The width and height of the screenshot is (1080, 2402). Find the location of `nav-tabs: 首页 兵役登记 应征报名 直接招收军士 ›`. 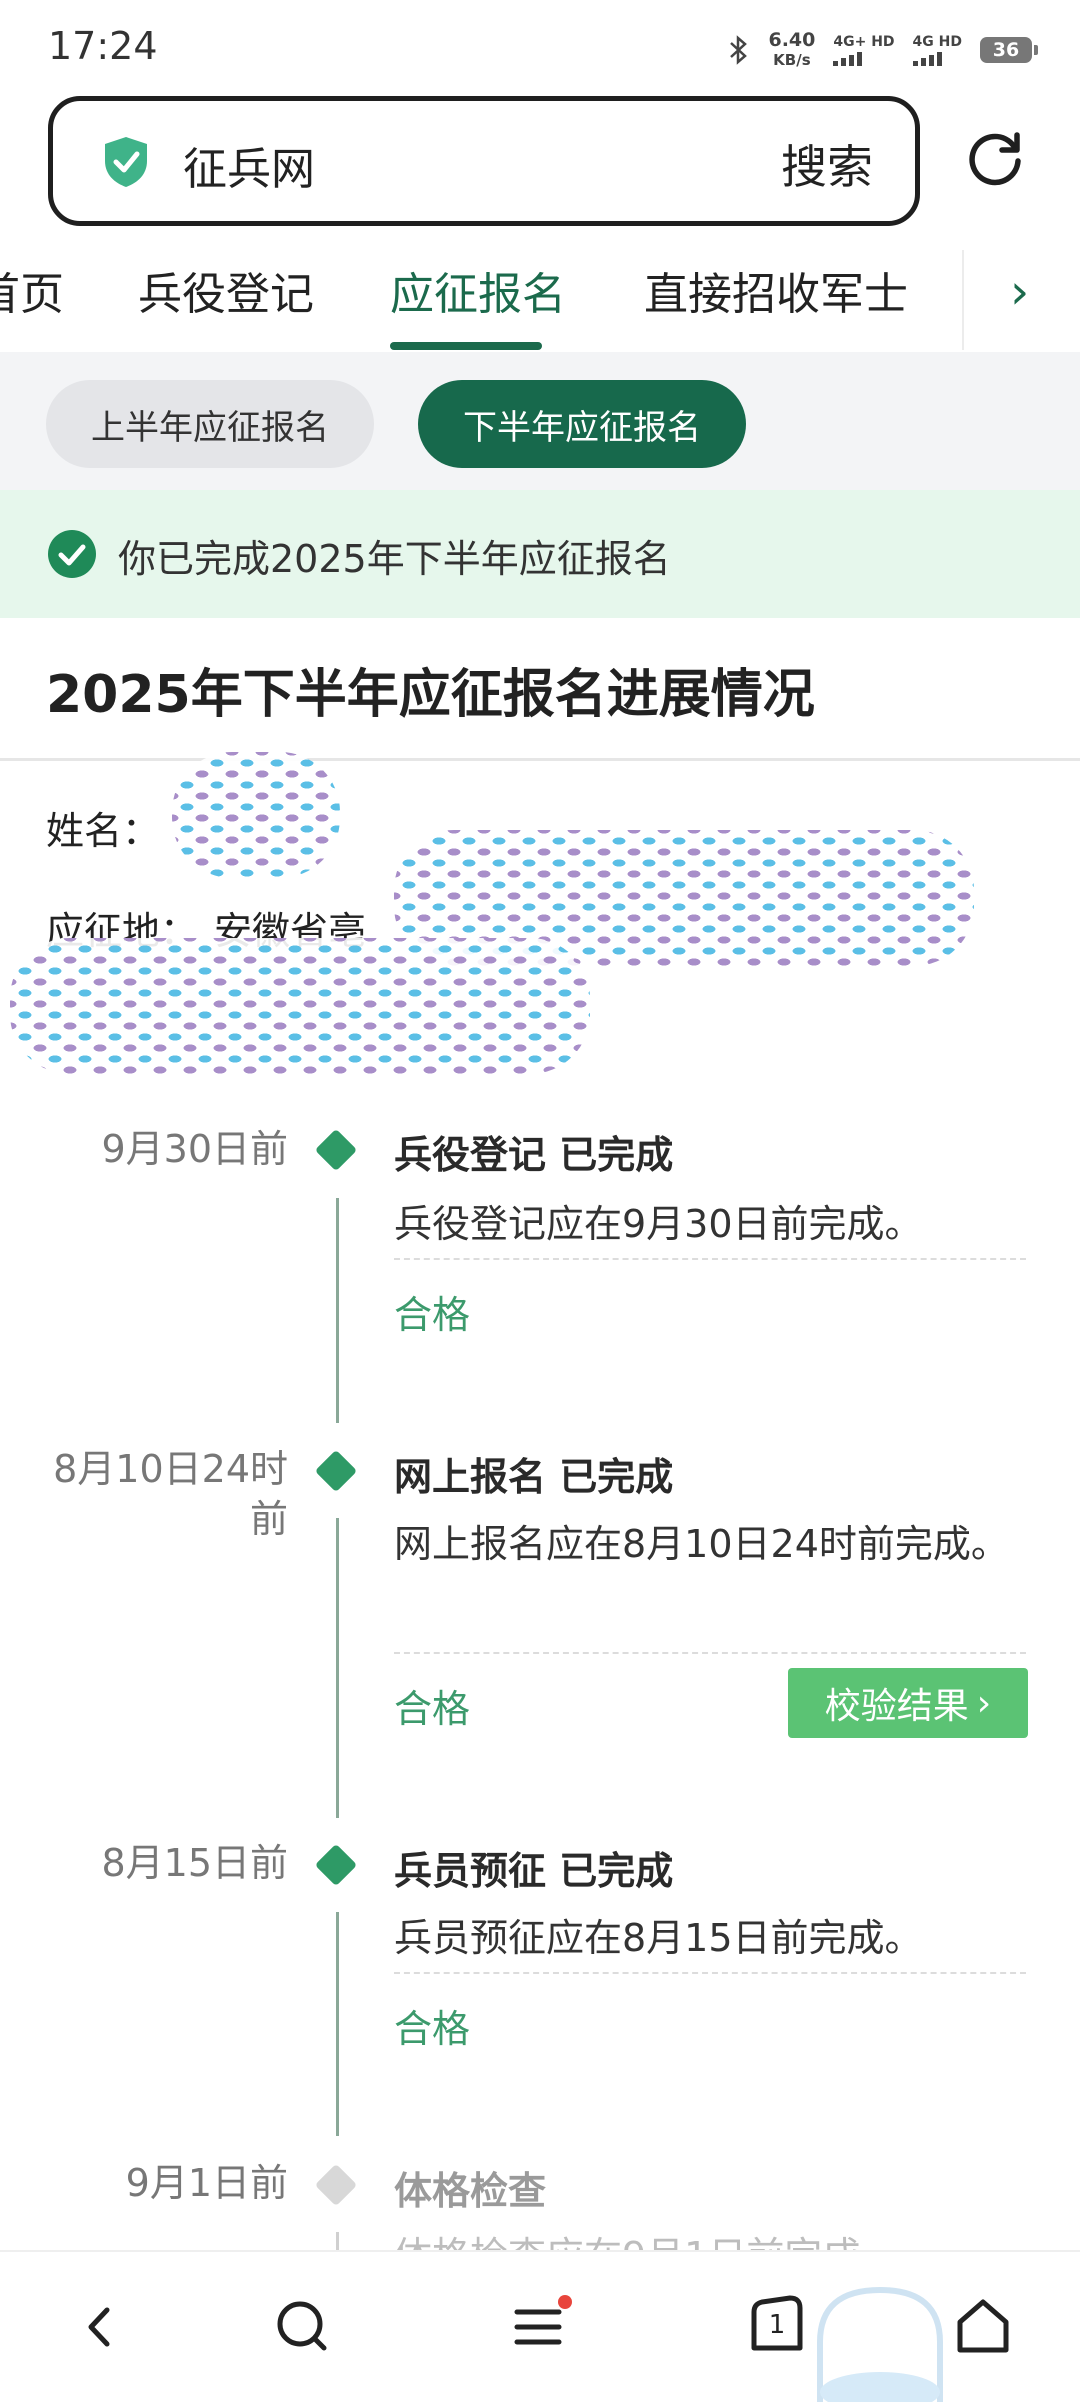

nav-tabs: 首页 兵役登记 应征报名 直接招收军士 › is located at coordinates (540, 300).